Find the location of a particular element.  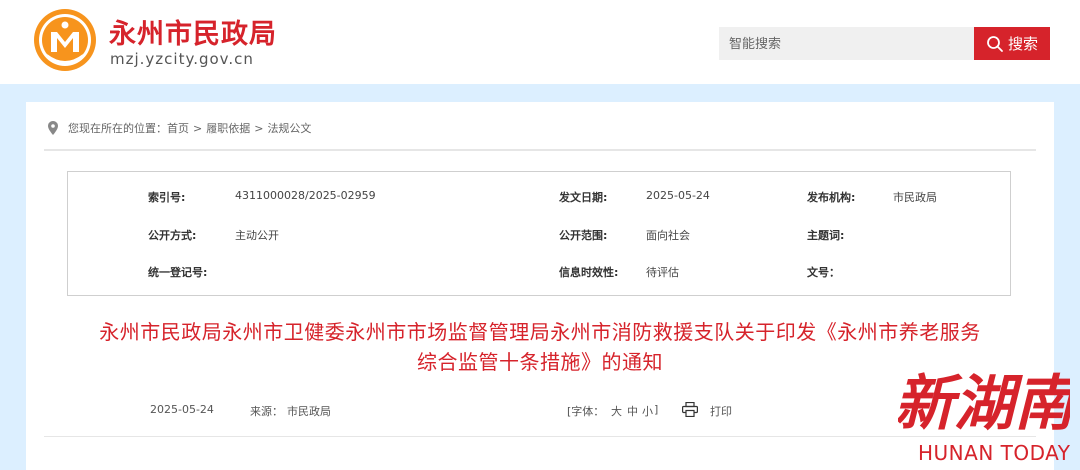

breadcrumb: 您现在所在的位置： 首页 > 履职依据 > 法规公文 is located at coordinates (179, 128).